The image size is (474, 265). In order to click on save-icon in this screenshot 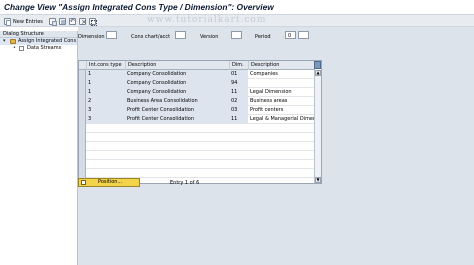, I will do `click(62, 21)`.